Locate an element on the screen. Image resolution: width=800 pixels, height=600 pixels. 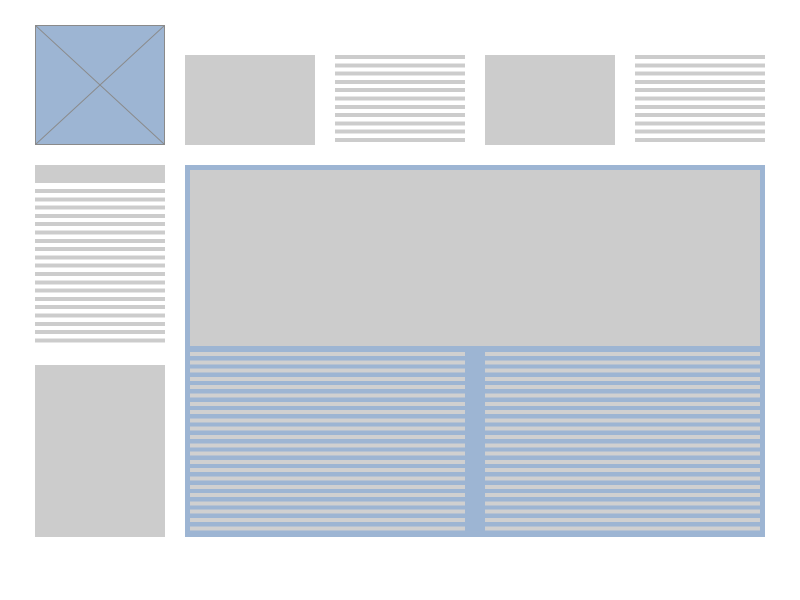
sidebar-image-block is located at coordinates (100, 451).